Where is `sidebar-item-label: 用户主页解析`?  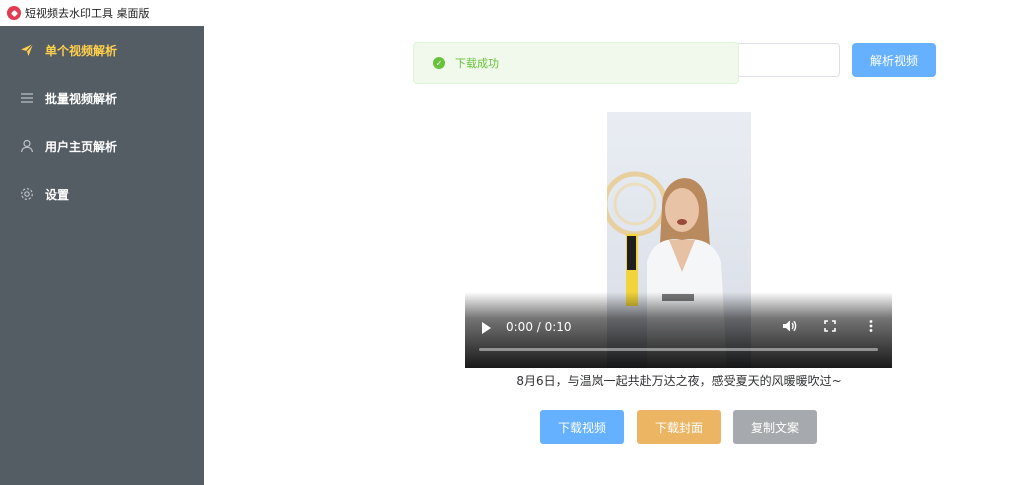
sidebar-item-label: 用户主页解析 is located at coordinates (81, 146).